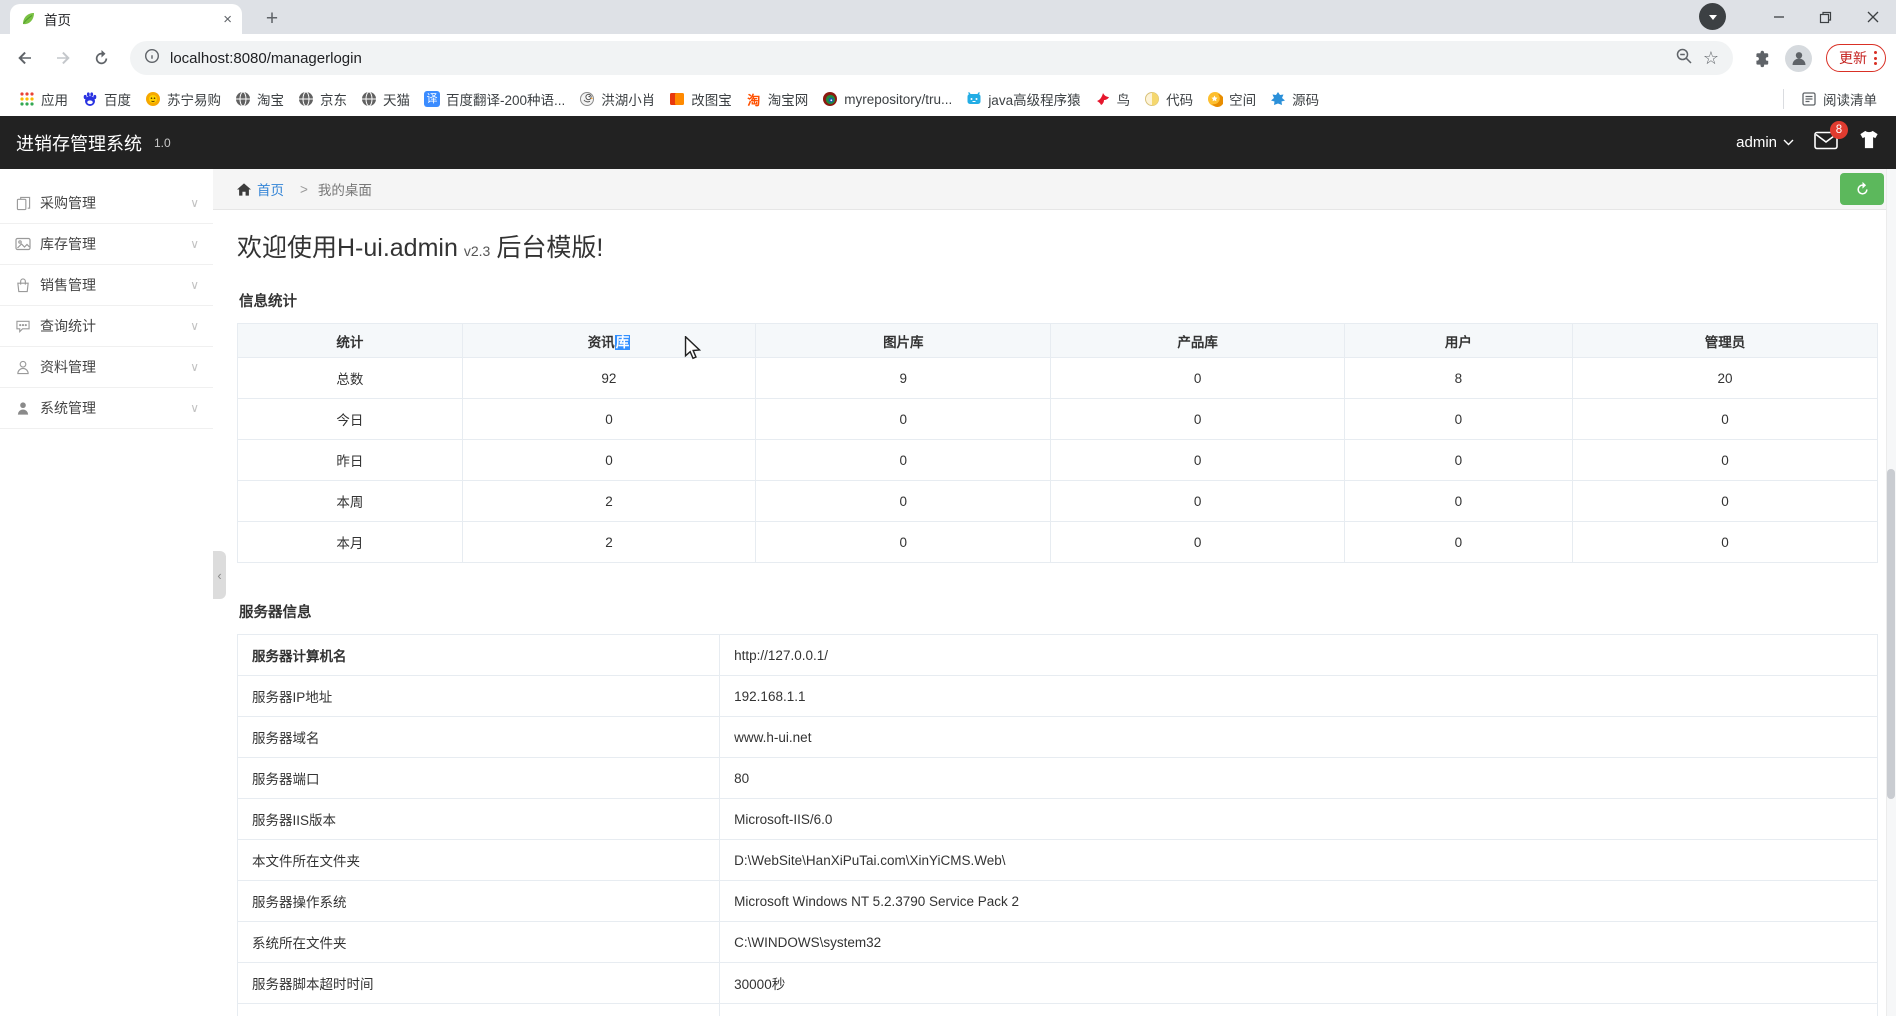 The image size is (1896, 1016). I want to click on messages-button: 8, so click(1831, 137).